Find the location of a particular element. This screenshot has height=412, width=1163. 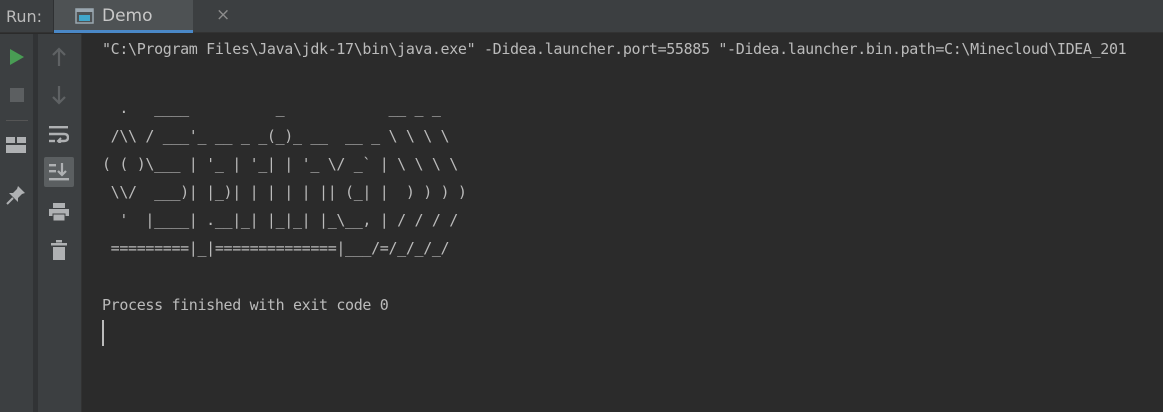

print-icon is located at coordinates (59, 212).